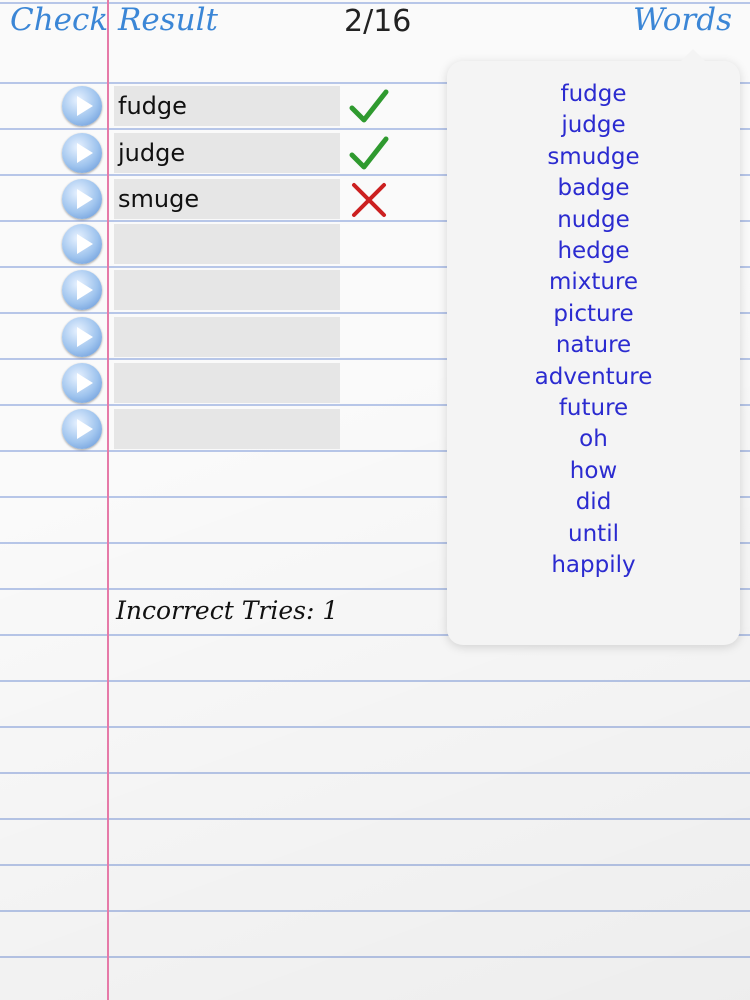  Describe the element at coordinates (593, 94) in the screenshot. I see `word-list-item: fudge` at that location.